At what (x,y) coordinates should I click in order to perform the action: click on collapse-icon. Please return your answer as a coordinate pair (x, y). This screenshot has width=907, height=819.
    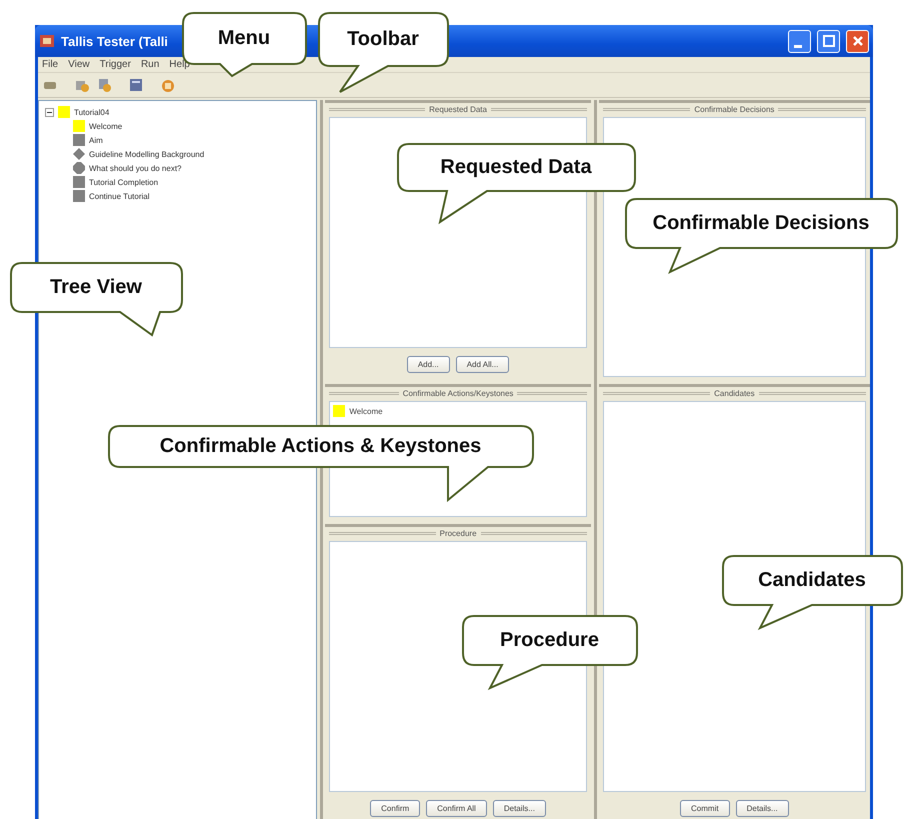
    Looking at the image, I should click on (49, 112).